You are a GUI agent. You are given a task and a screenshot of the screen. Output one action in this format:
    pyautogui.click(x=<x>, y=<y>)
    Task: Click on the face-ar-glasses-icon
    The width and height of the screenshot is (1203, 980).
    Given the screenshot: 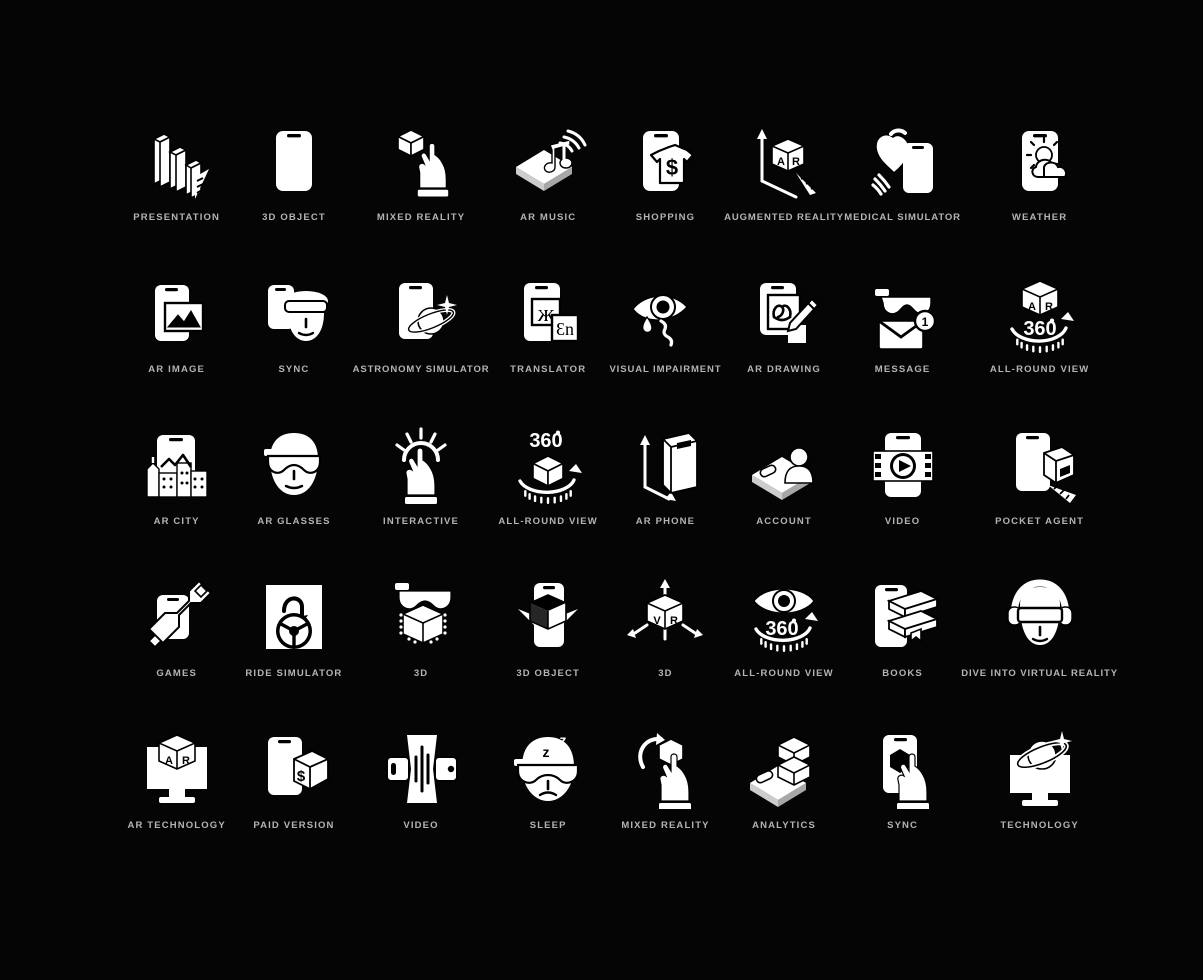 What is the action you would take?
    pyautogui.click(x=294, y=465)
    